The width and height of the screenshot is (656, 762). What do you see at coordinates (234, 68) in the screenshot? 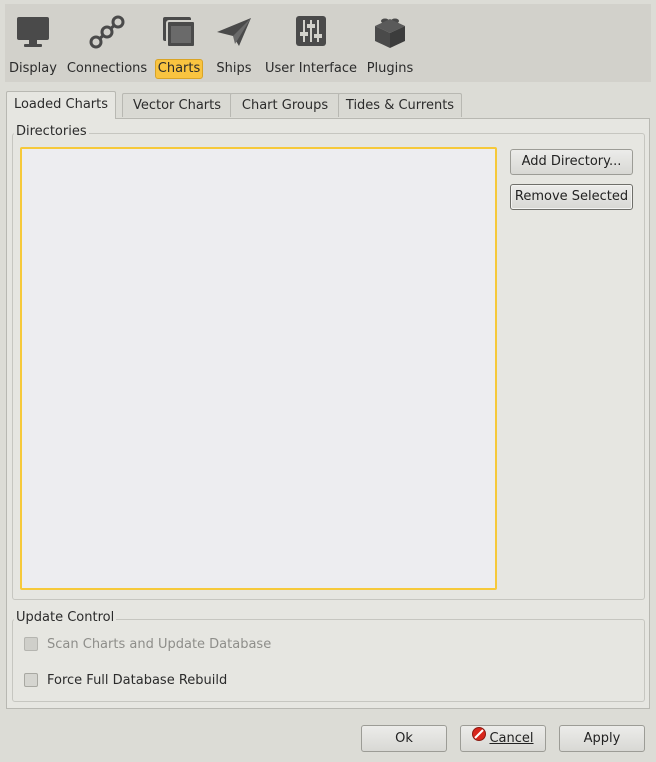
I see `toolbar-label-ships: Ships` at bounding box center [234, 68].